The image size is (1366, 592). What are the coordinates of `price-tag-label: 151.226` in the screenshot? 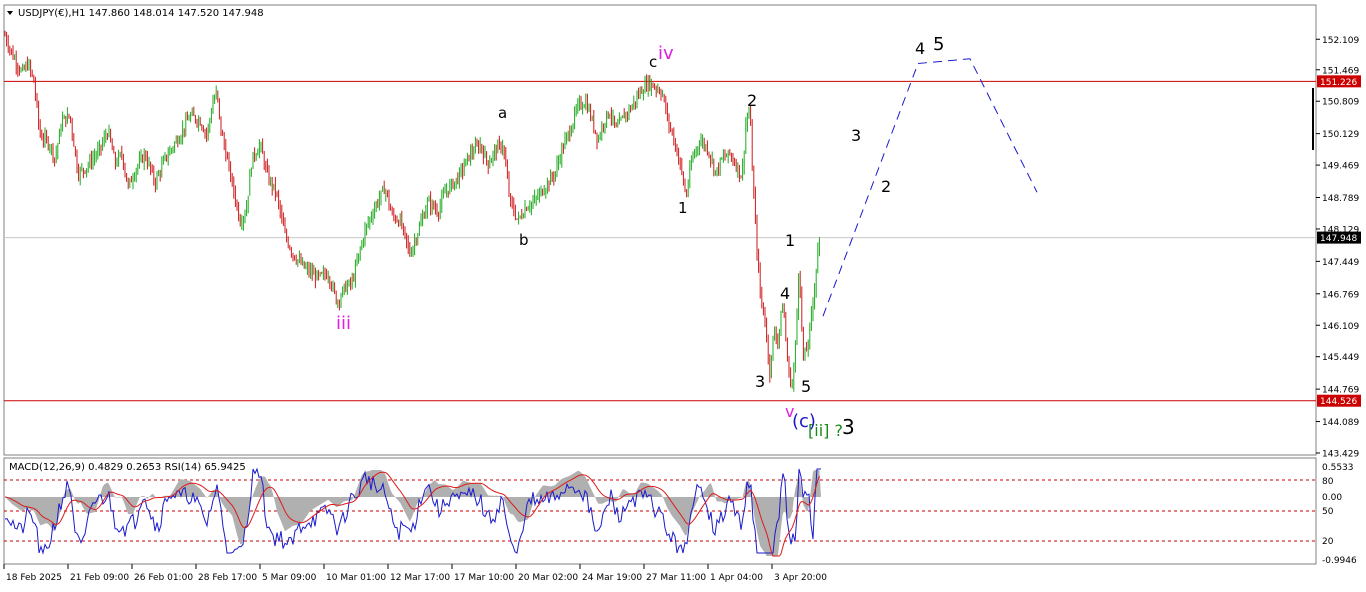 It's located at (1338, 83).